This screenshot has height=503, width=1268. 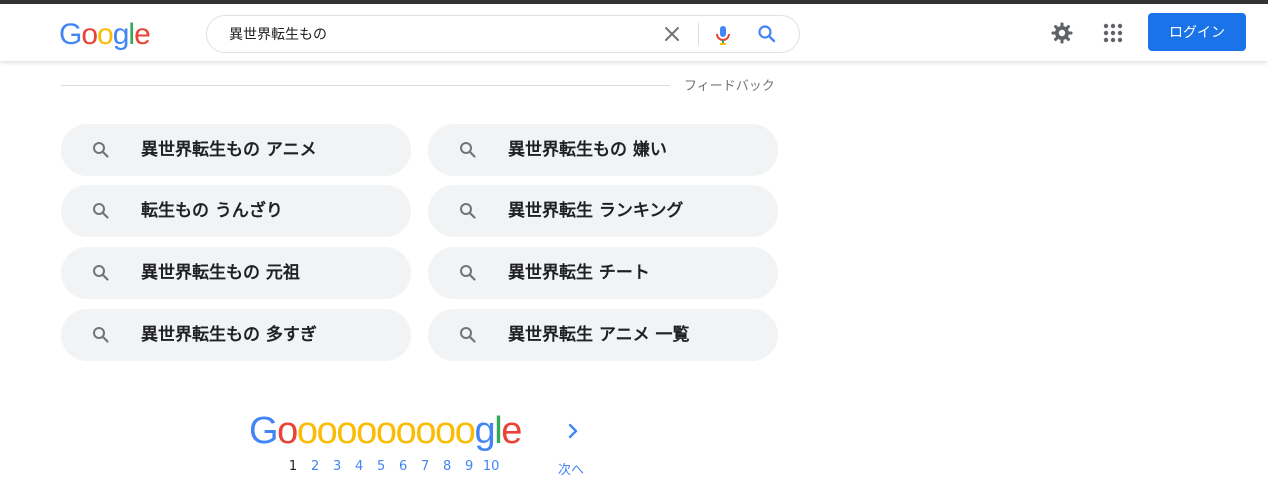 I want to click on related-search-label: 異世界転生 アニメ 一覧, so click(x=599, y=335).